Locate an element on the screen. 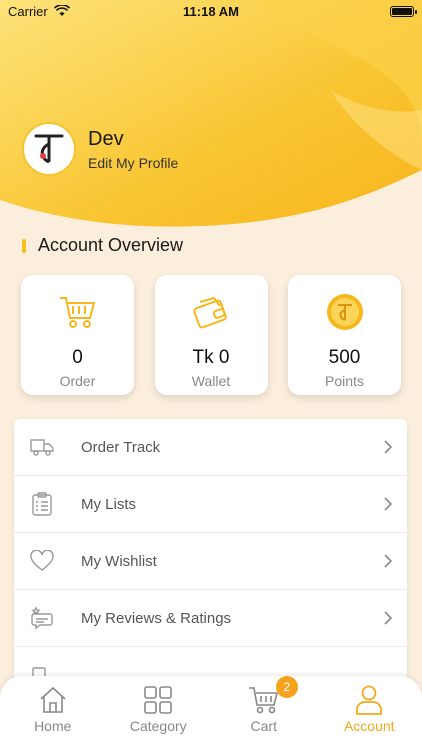 The height and width of the screenshot is (750, 422). truck-icon is located at coordinates (42, 447).